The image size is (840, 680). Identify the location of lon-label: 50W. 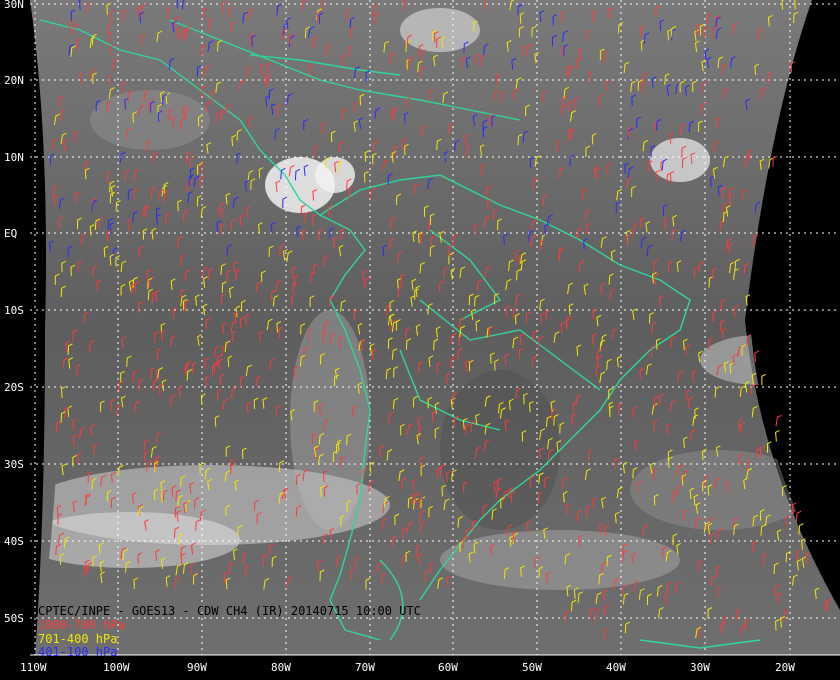
(532, 667).